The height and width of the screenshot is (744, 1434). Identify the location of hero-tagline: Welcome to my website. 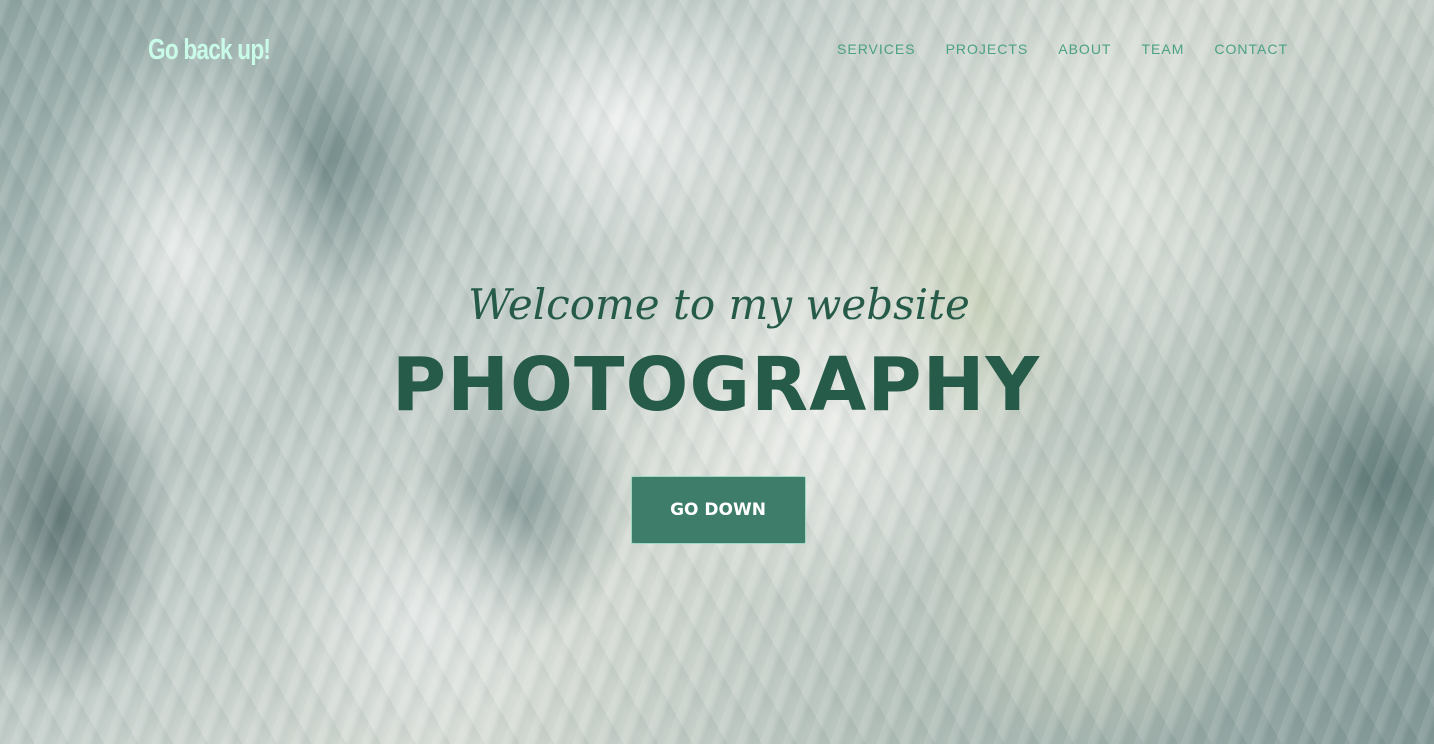
(719, 304).